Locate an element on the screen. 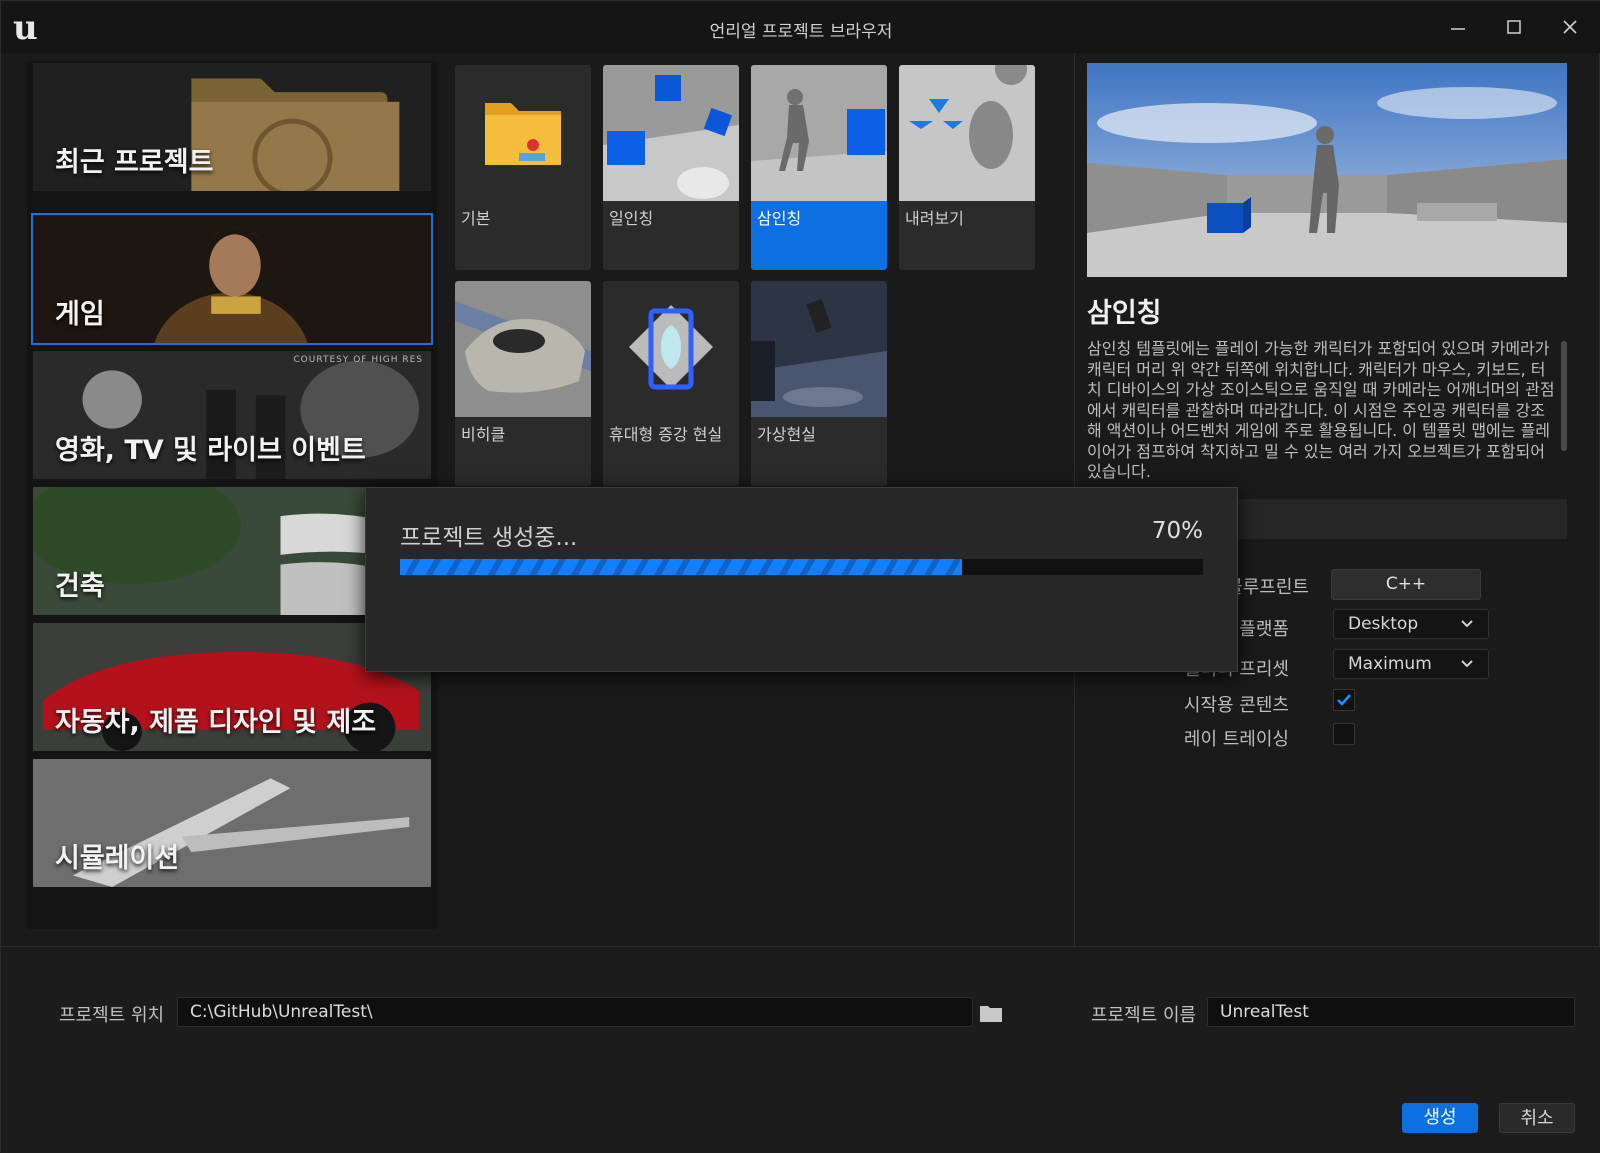 Image resolution: width=1600 pixels, height=1153 pixels. template-grid: 기본 일인칭 삼인칭 내려보기 비히클 휴대형 증강 현실 가상현실 is located at coordinates (750, 280).